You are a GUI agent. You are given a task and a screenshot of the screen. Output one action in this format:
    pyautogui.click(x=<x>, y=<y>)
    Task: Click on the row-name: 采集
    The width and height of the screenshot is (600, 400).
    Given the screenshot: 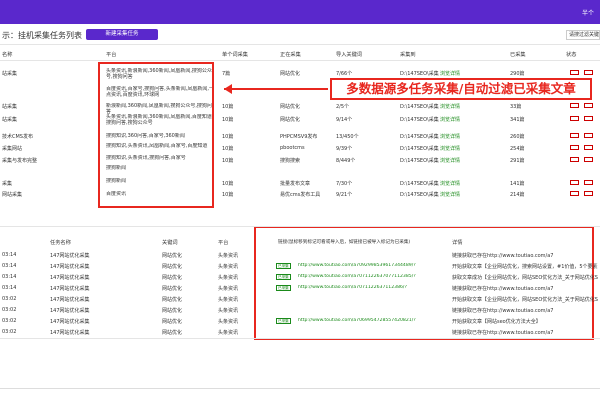 What is the action you would take?
    pyautogui.click(x=7, y=184)
    